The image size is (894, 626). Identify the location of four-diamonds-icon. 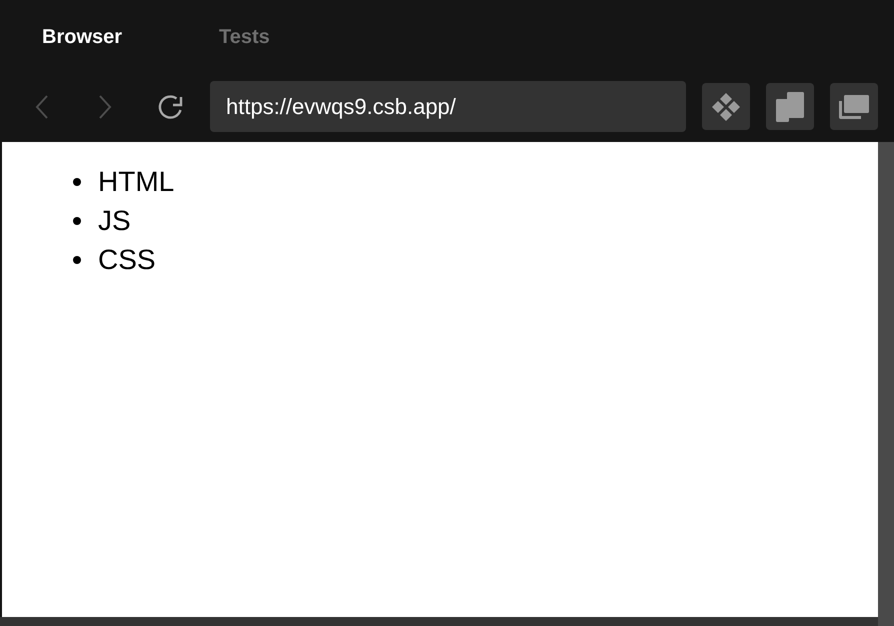
(726, 106).